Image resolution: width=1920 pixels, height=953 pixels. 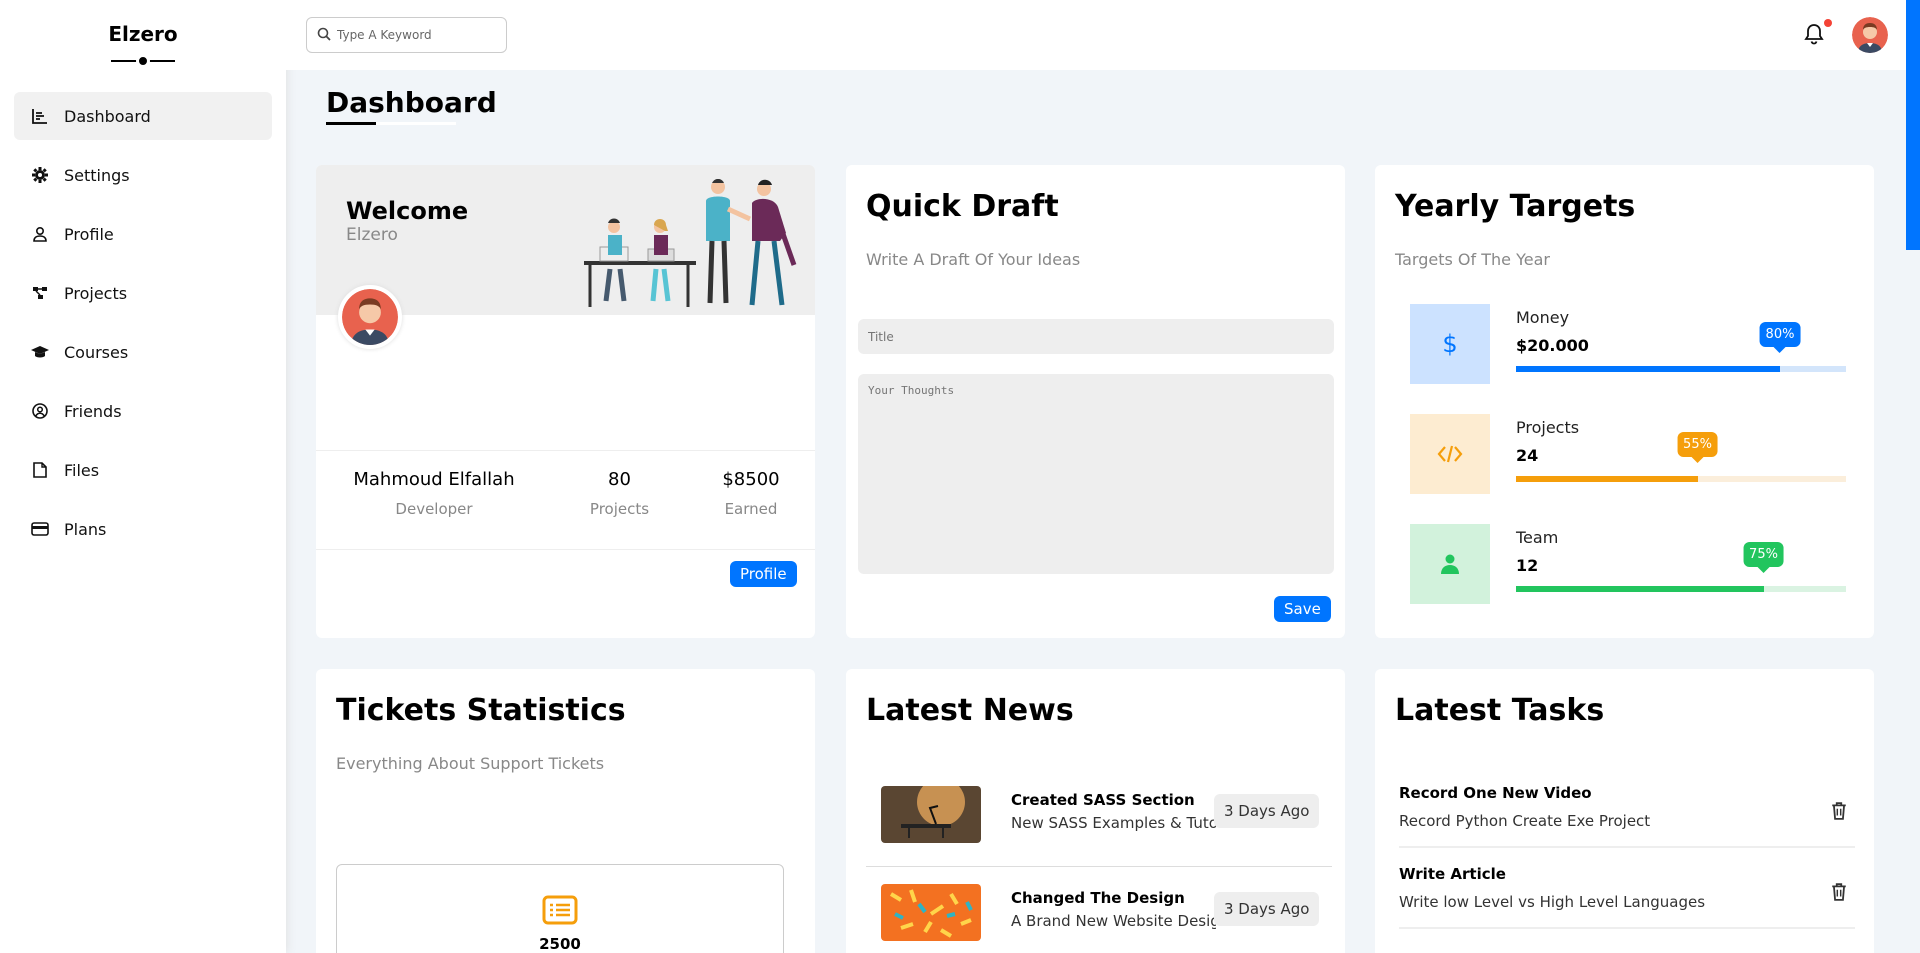 I want to click on user-circle-icon, so click(x=40, y=411).